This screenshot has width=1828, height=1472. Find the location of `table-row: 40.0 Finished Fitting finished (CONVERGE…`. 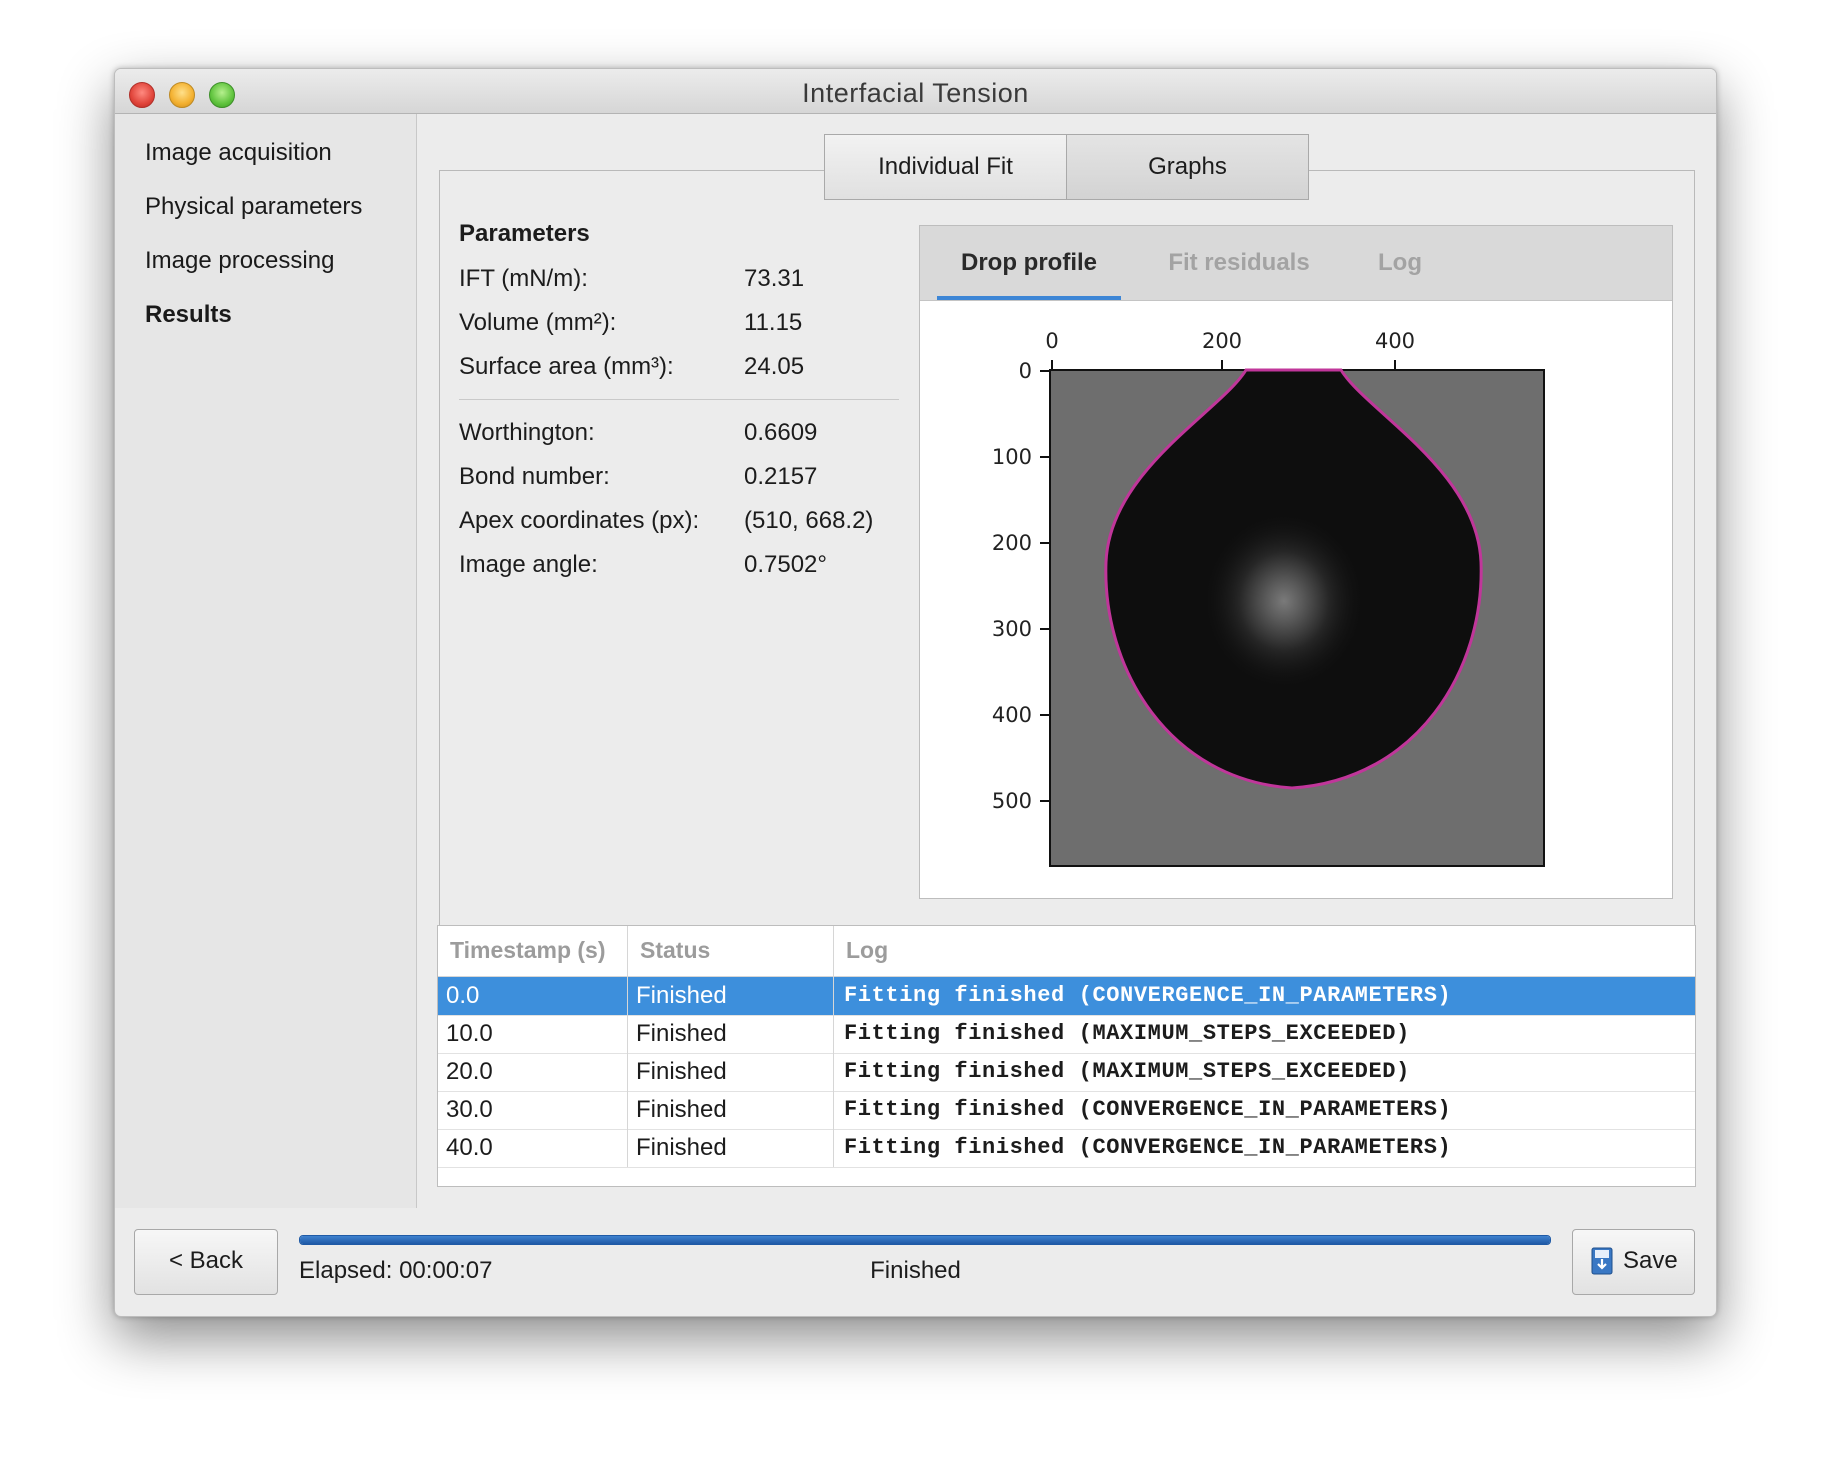

table-row: 40.0 Finished Fitting finished (CONVERGE… is located at coordinates (1066, 1148).